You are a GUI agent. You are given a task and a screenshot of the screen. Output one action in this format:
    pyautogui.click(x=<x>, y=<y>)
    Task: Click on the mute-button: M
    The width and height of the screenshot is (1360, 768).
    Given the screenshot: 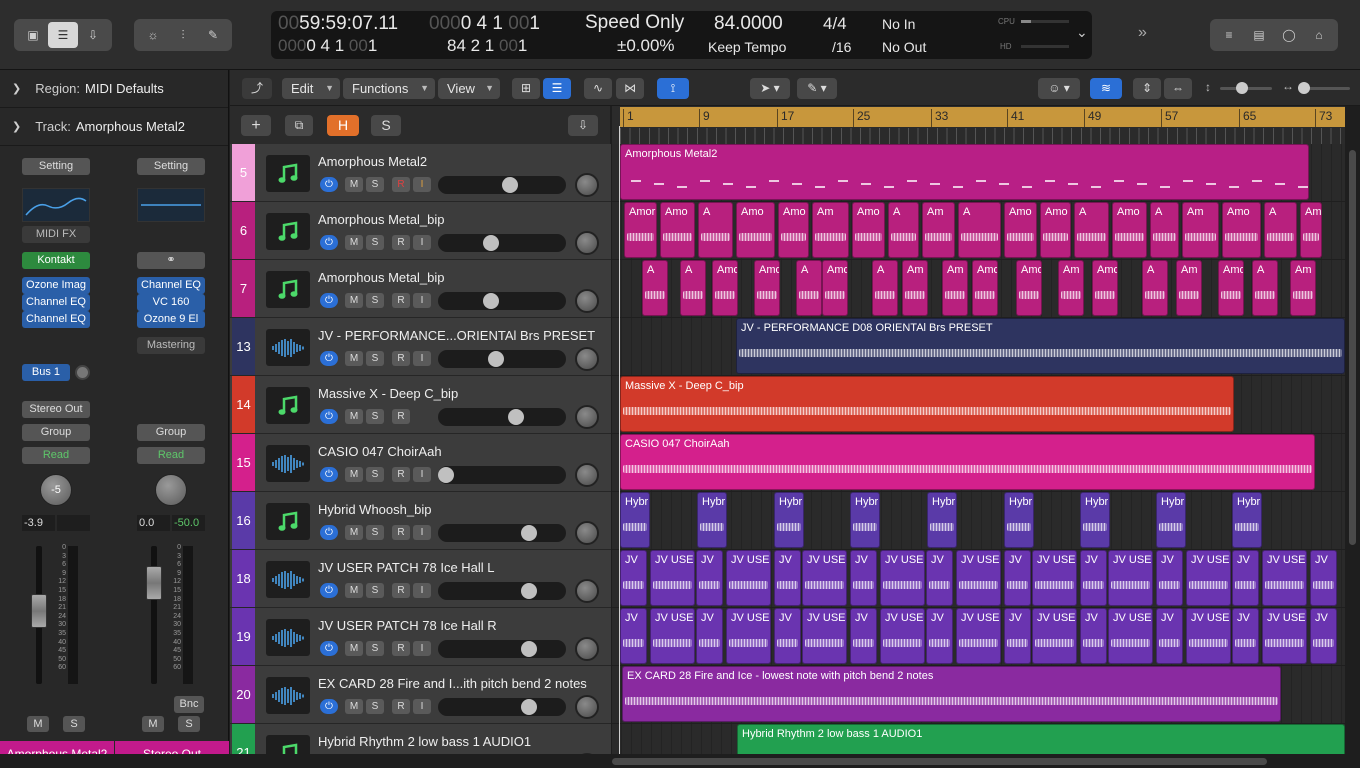 What is the action you would take?
    pyautogui.click(x=153, y=724)
    